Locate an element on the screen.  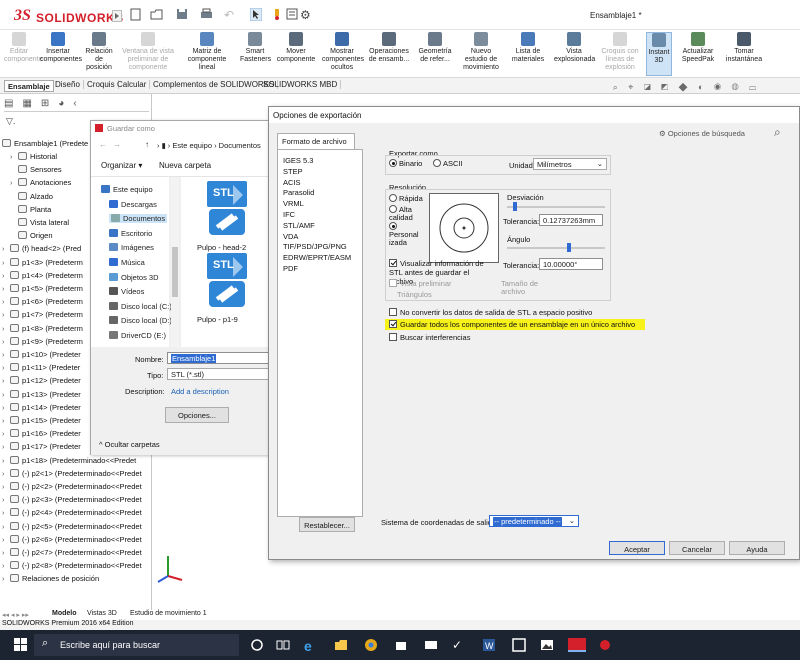
file-explorer-icon is located at coordinates (341, 645).